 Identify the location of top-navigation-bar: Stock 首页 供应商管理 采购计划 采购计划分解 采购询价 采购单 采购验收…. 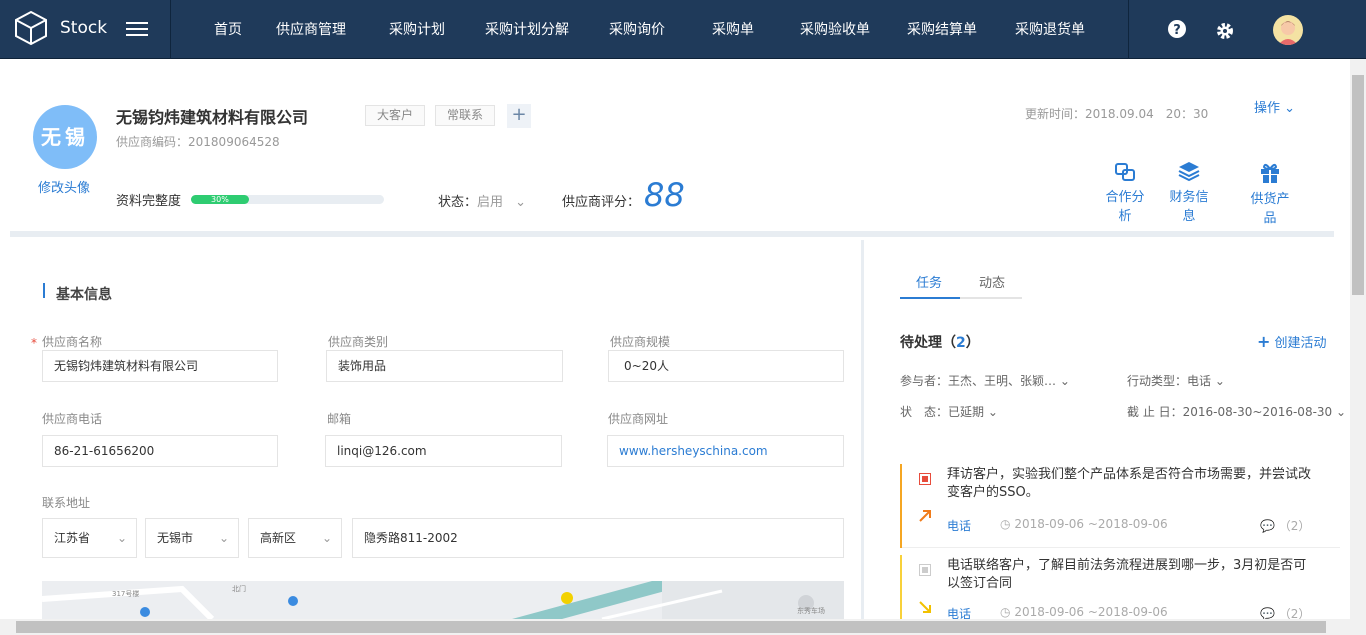
(683, 29).